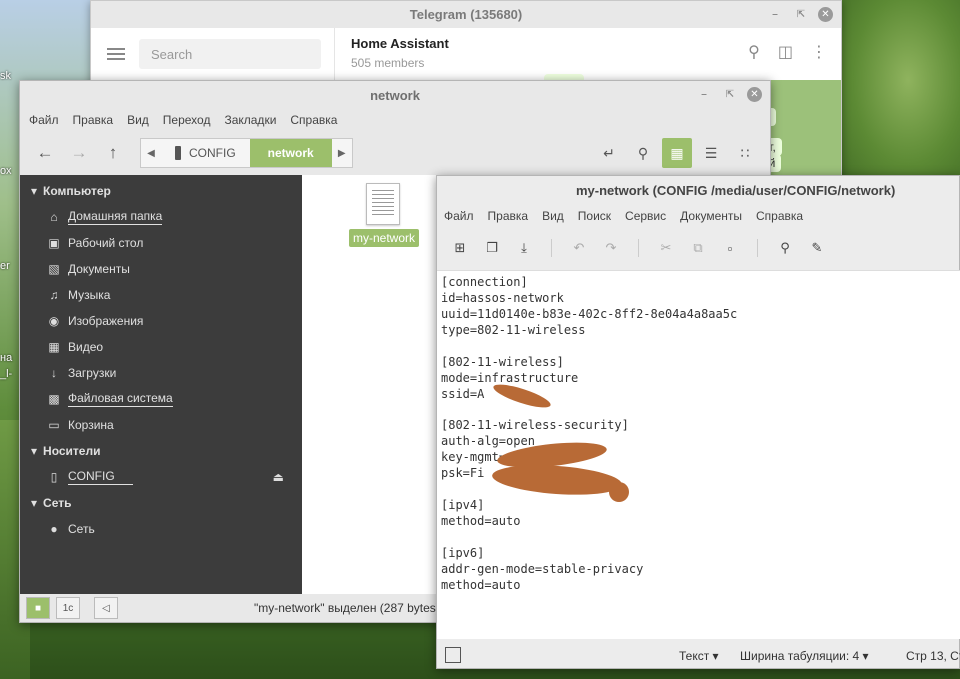  Describe the element at coordinates (579, 248) in the screenshot. I see `undo-icon: ↶` at that location.